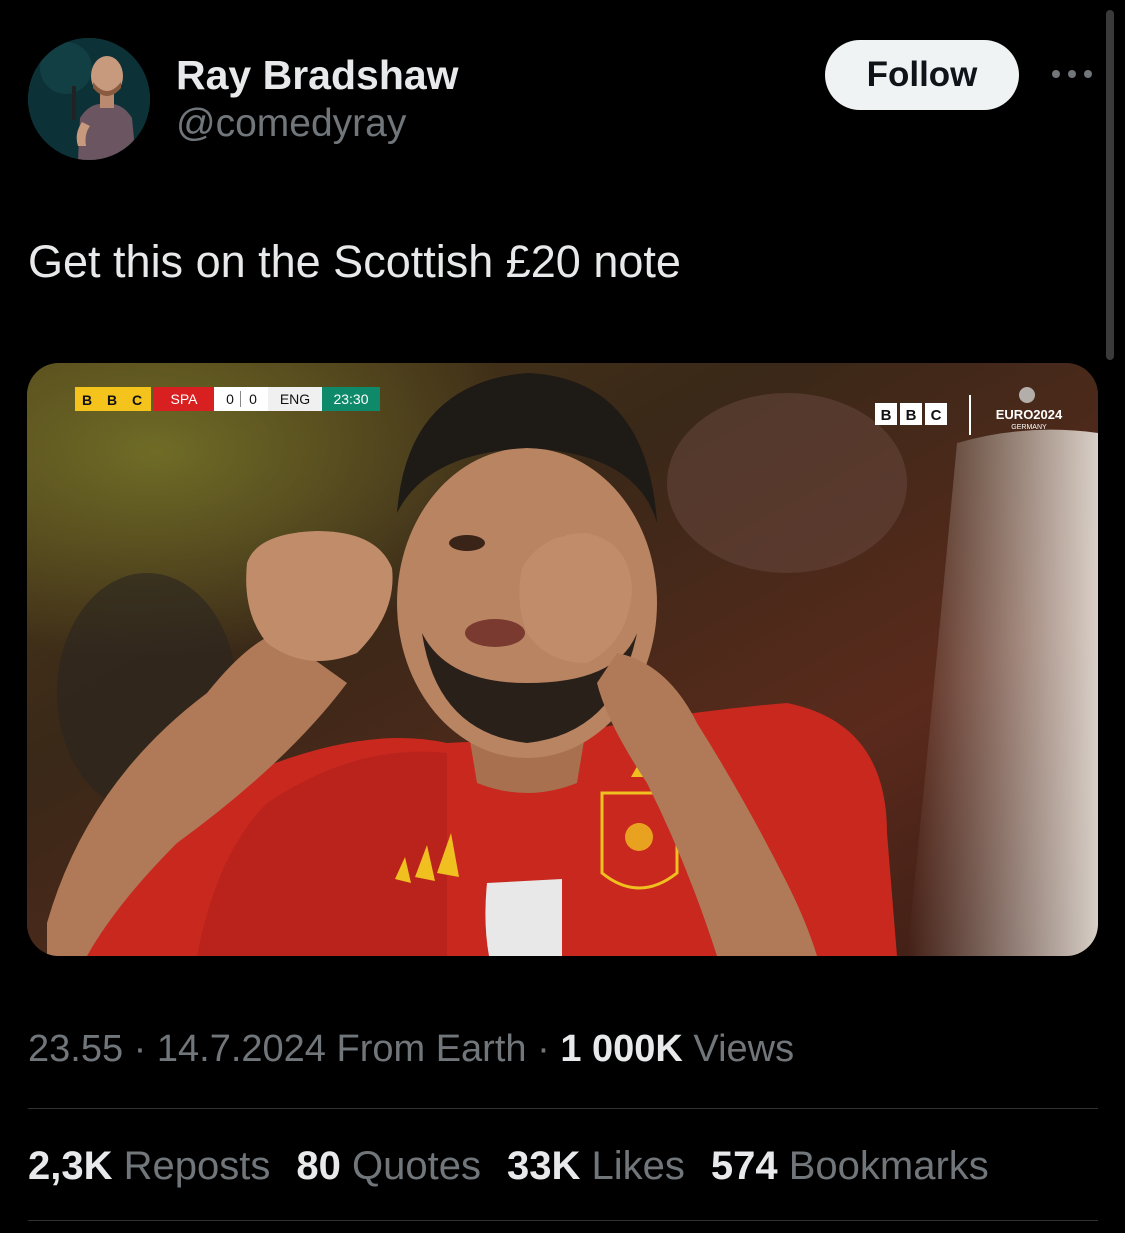 Image resolution: width=1125 pixels, height=1233 pixels. Describe the element at coordinates (416, 1166) in the screenshot. I see `quotes-label: Quotes` at that location.